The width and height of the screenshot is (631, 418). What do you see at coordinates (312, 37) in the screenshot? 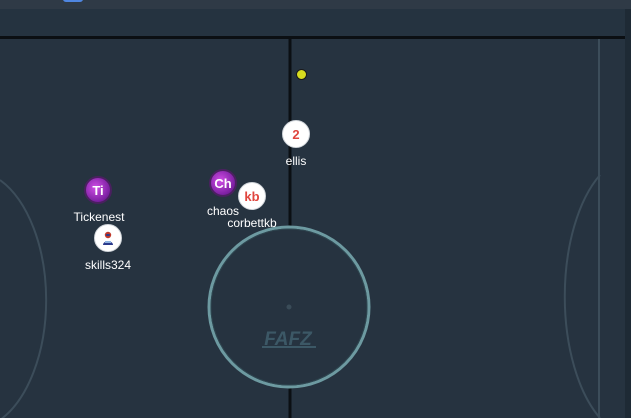
I see `top-boards` at bounding box center [312, 37].